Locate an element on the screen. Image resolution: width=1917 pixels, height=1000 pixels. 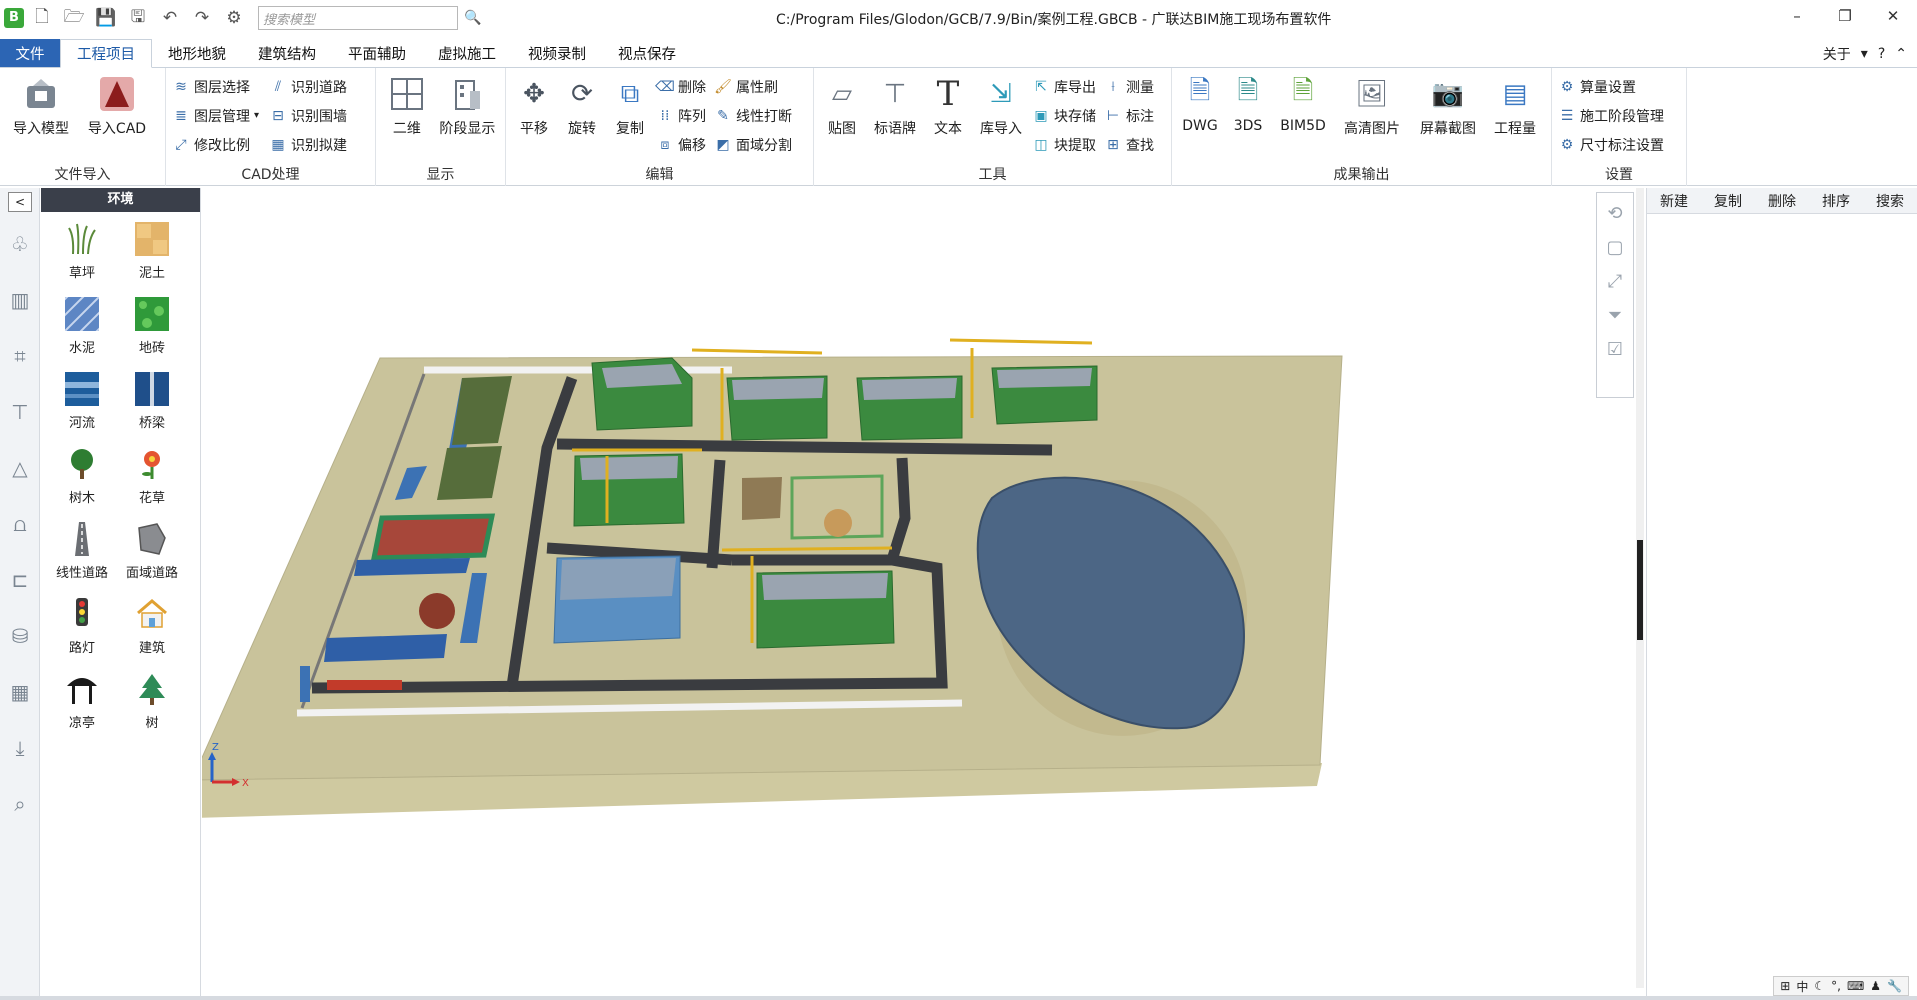
search-icon: 🔍 is located at coordinates (473, 18).